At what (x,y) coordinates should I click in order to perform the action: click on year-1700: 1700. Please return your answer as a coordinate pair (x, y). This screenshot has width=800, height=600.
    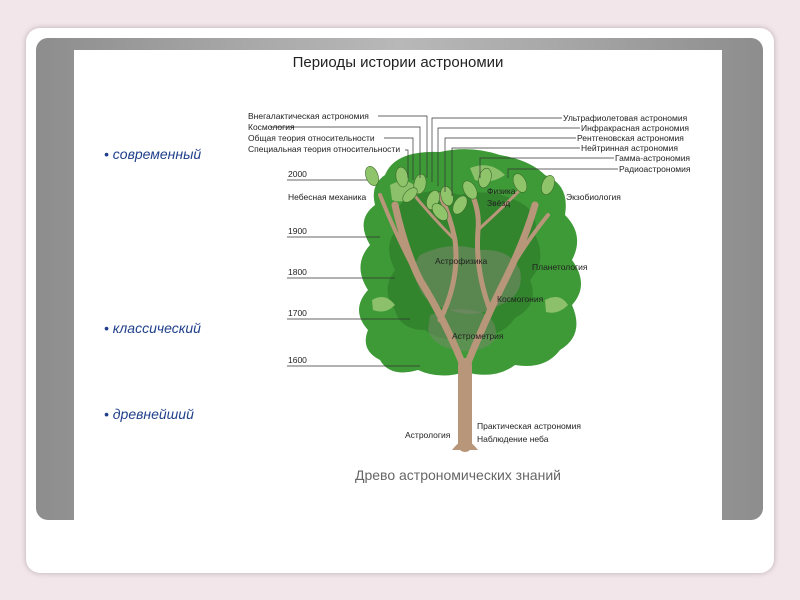
    Looking at the image, I should click on (297, 313).